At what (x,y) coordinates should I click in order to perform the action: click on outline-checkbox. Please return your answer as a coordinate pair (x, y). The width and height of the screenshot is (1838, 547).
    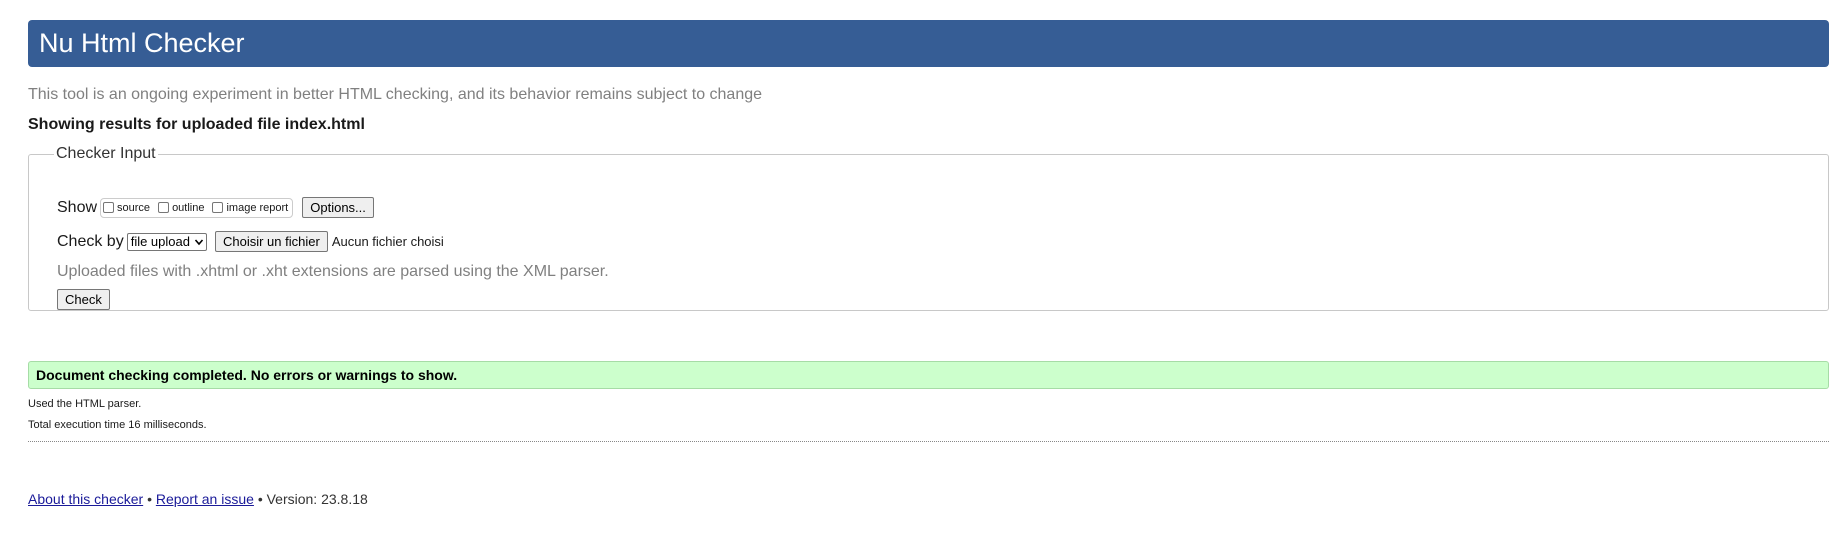
    Looking at the image, I should click on (164, 207).